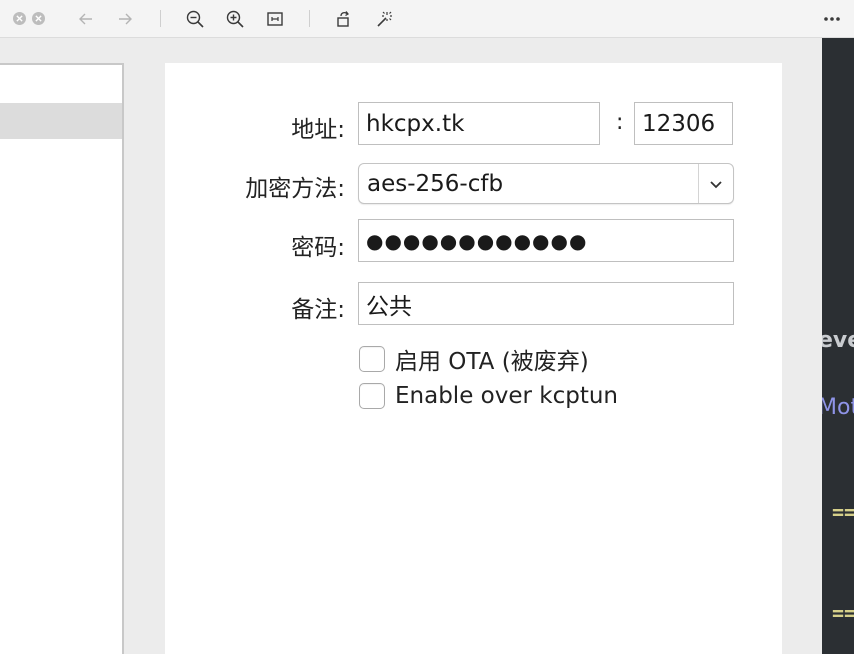  What do you see at coordinates (506, 396) in the screenshot?
I see `kcptun-checkbox-label: Enable over kcptun` at bounding box center [506, 396].